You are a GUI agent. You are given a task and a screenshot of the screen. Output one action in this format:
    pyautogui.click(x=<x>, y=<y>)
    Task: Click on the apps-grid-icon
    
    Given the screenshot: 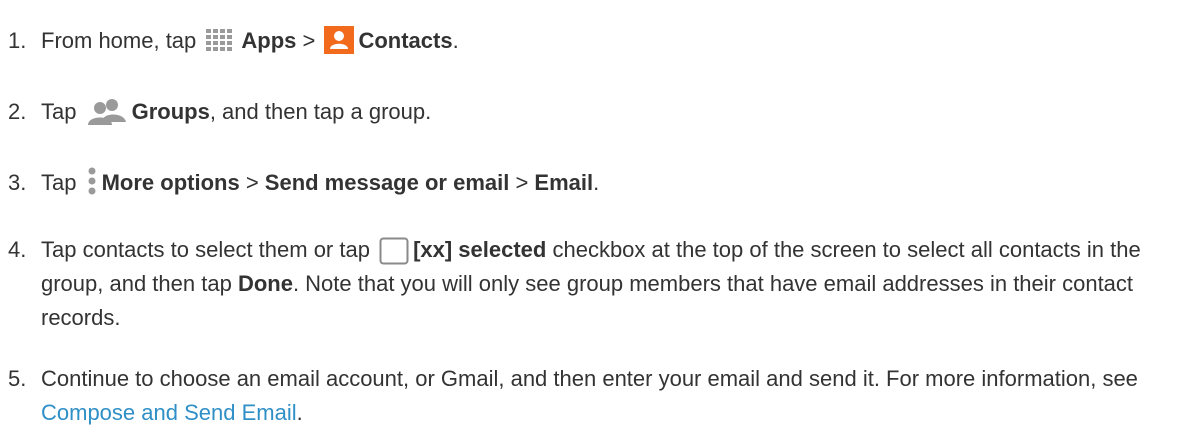 What is the action you would take?
    pyautogui.click(x=221, y=41)
    